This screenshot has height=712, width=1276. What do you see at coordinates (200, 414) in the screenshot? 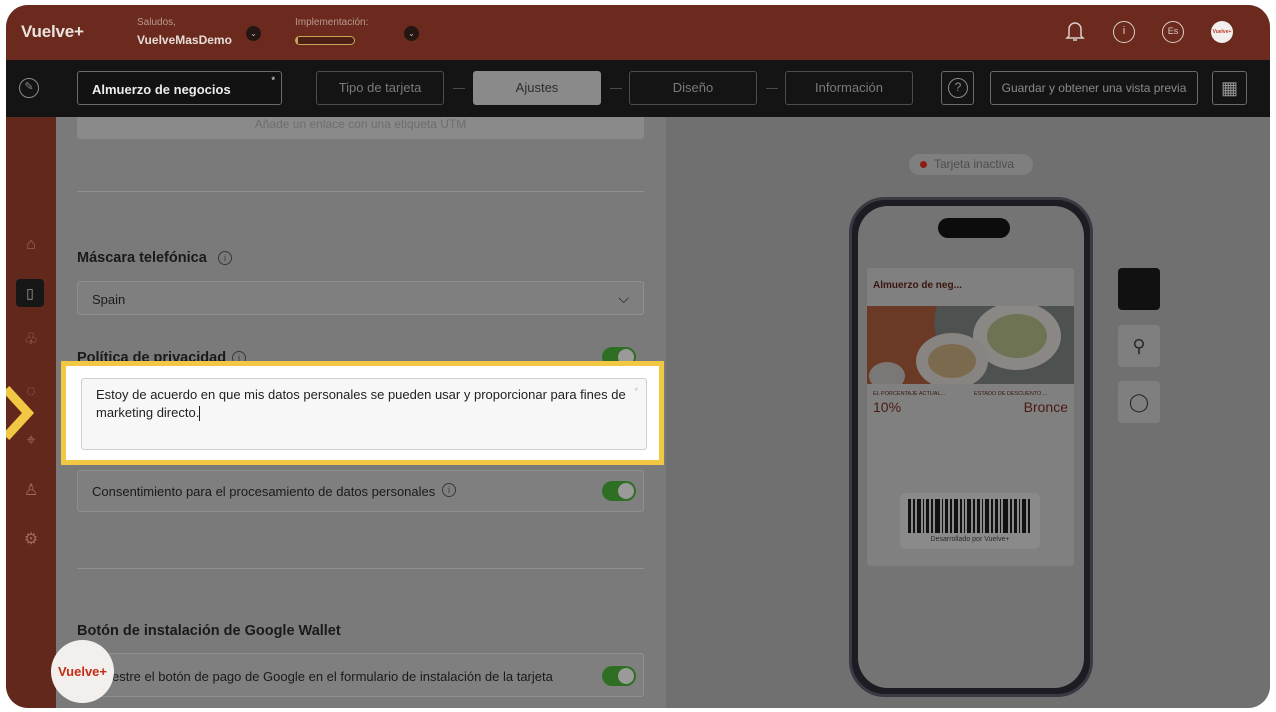
I see `text-cursor` at bounding box center [200, 414].